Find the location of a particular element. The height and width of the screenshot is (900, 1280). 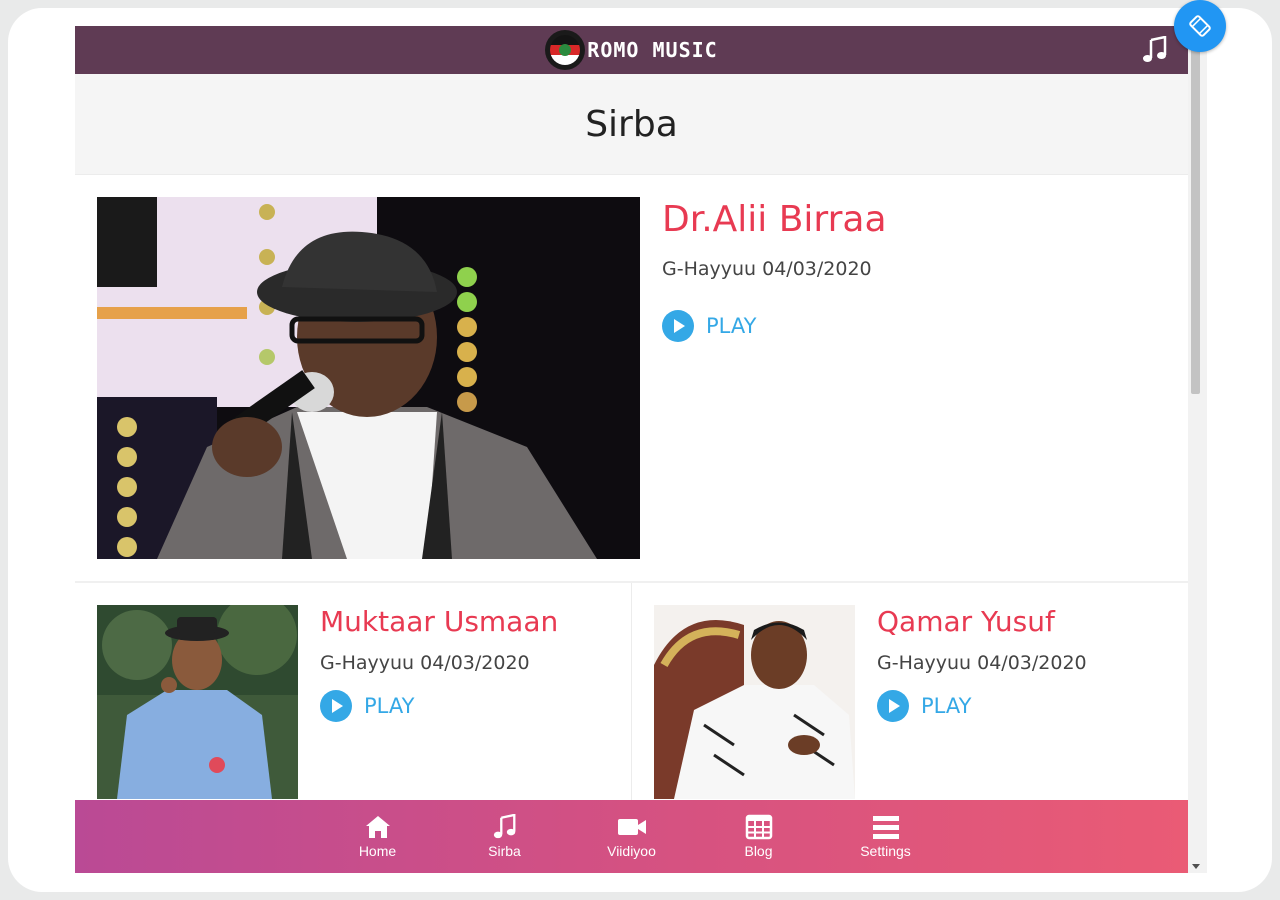

nav-home: Home is located at coordinates (377, 836).